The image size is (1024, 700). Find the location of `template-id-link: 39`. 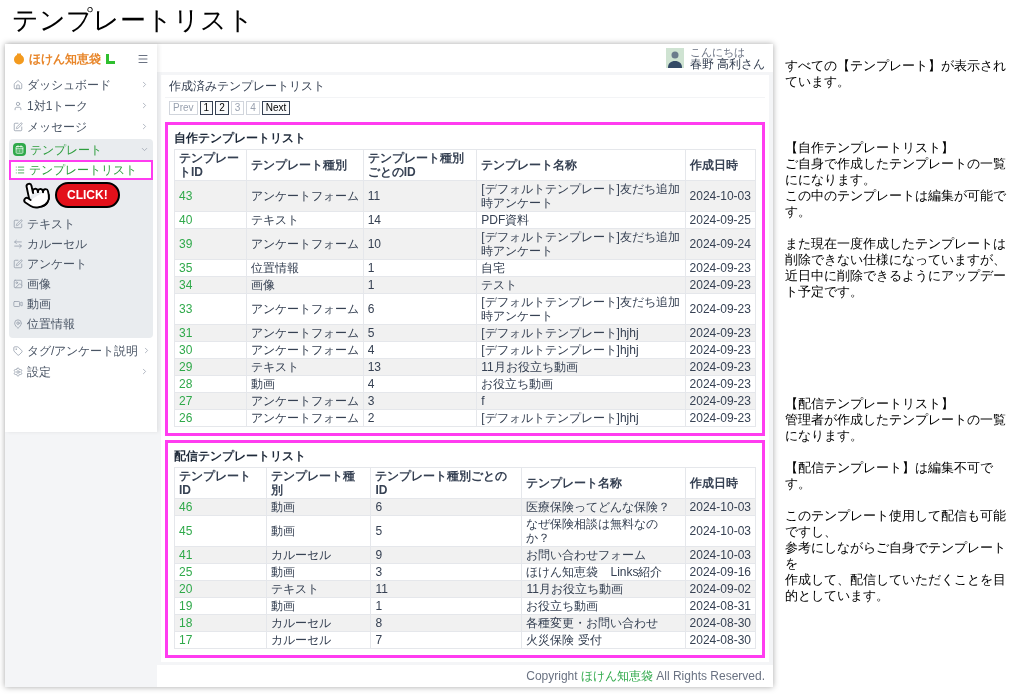

template-id-link: 39 is located at coordinates (186, 244).